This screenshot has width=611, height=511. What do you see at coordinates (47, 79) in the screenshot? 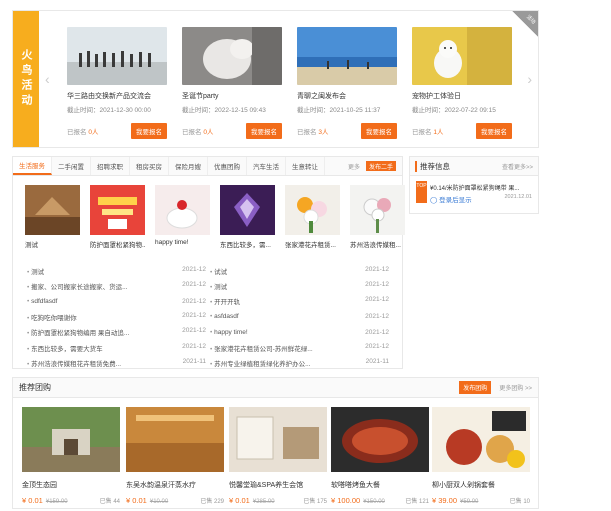
I see `chevron-left-icon: ‹` at bounding box center [47, 79].